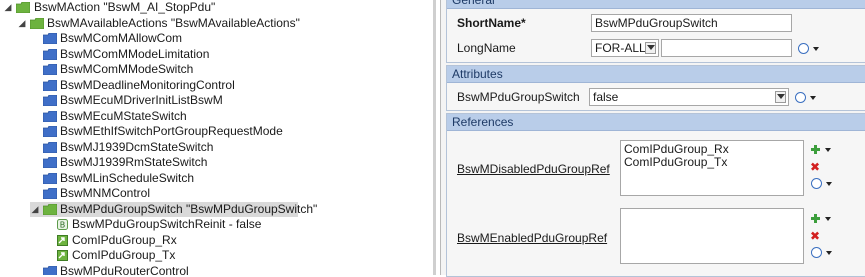 This screenshot has height=277, width=865. What do you see at coordinates (712, 236) in the screenshot?
I see `enabled-pdu-group-ref-list` at bounding box center [712, 236].